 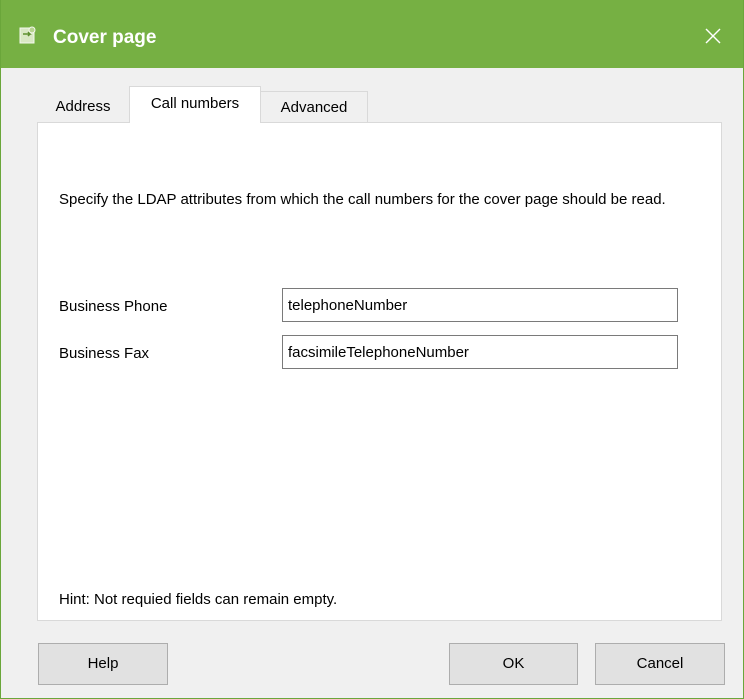 I want to click on help-button: Help, so click(x=103, y=664).